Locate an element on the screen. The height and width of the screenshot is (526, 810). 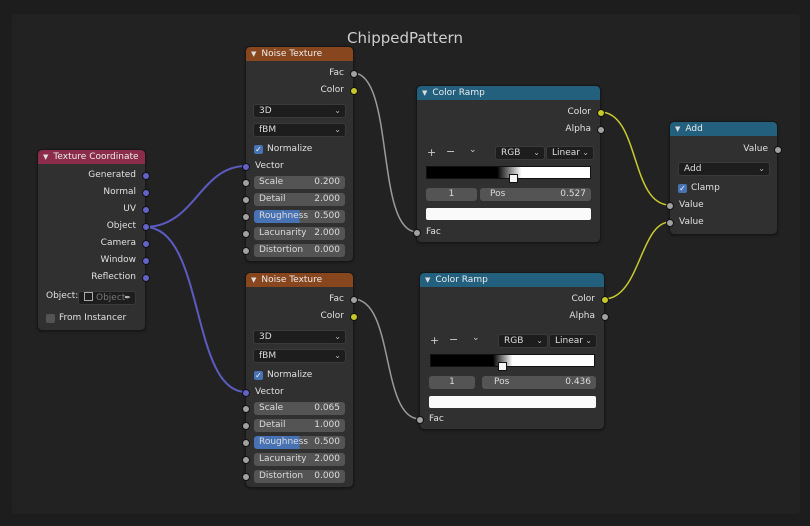
socket-normal is located at coordinates (146, 193).